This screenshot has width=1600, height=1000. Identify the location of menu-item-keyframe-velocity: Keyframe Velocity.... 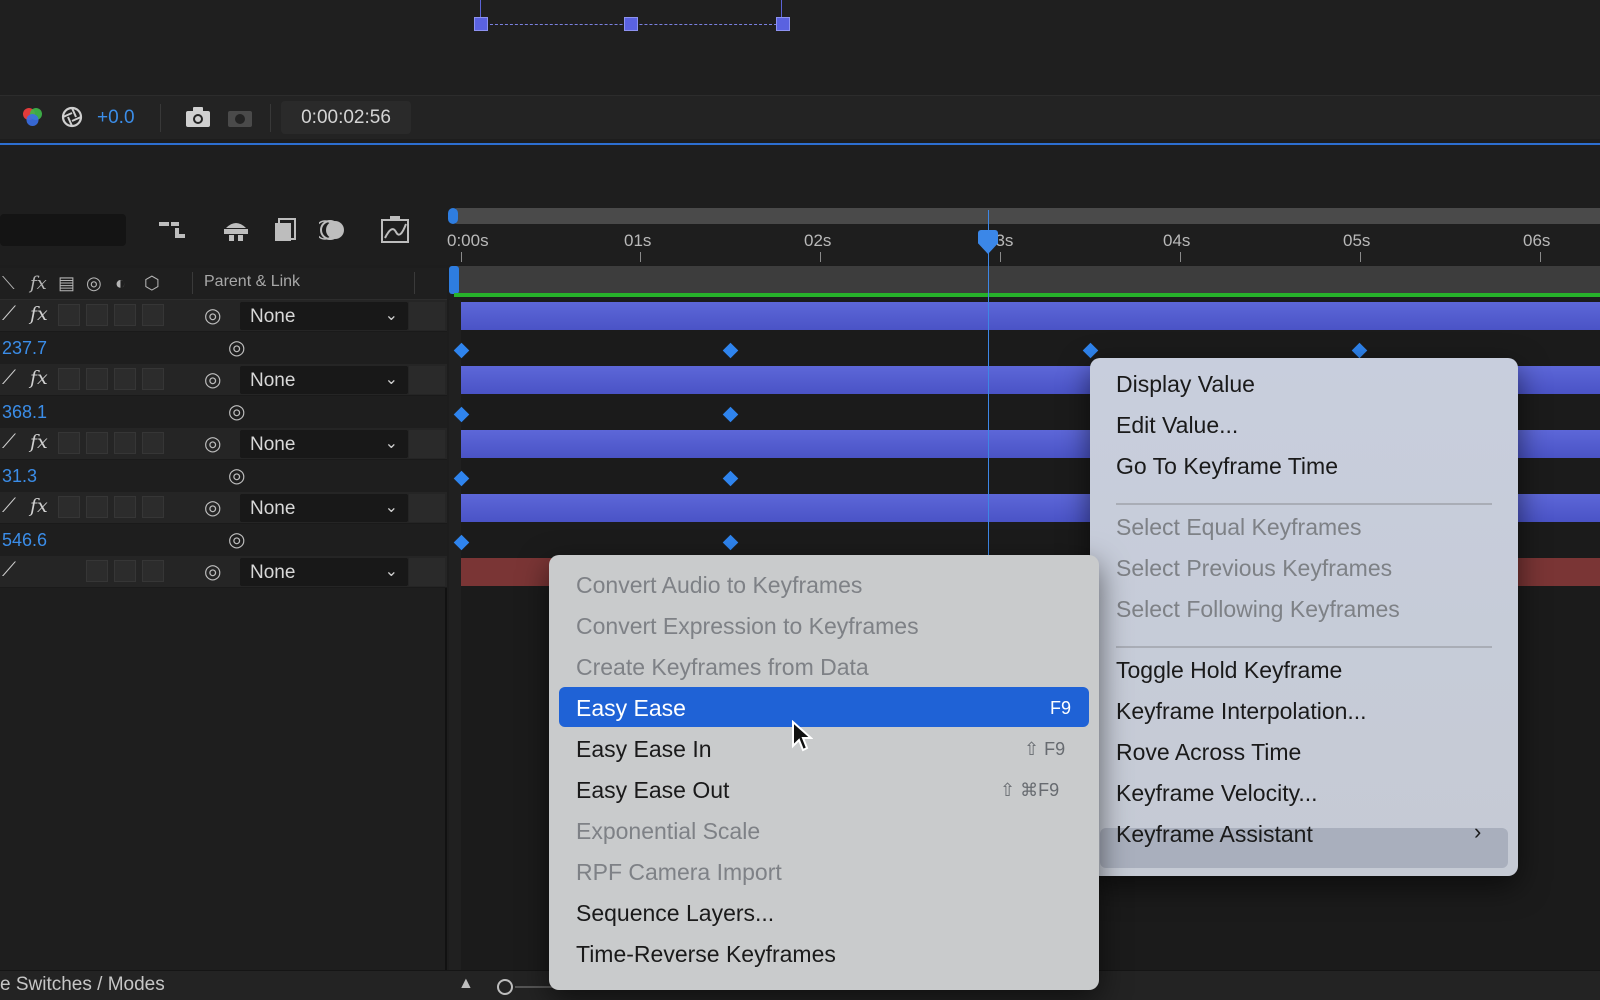
(1217, 793).